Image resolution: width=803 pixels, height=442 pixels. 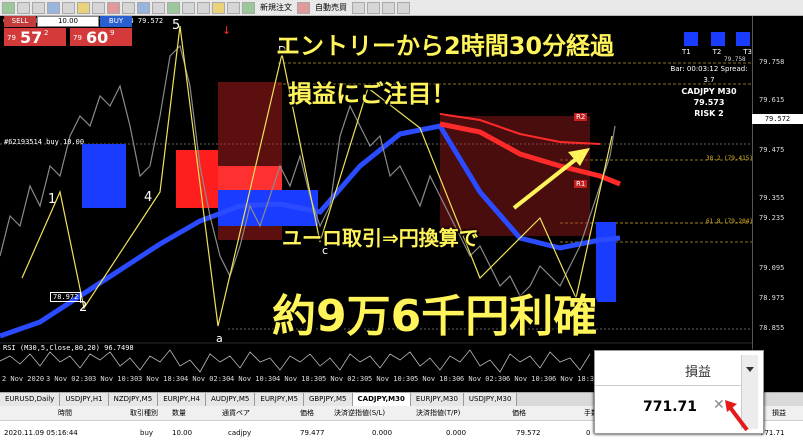 What do you see at coordinates (747, 52) in the screenshot?
I see `target-label-t3: T3` at bounding box center [747, 52].